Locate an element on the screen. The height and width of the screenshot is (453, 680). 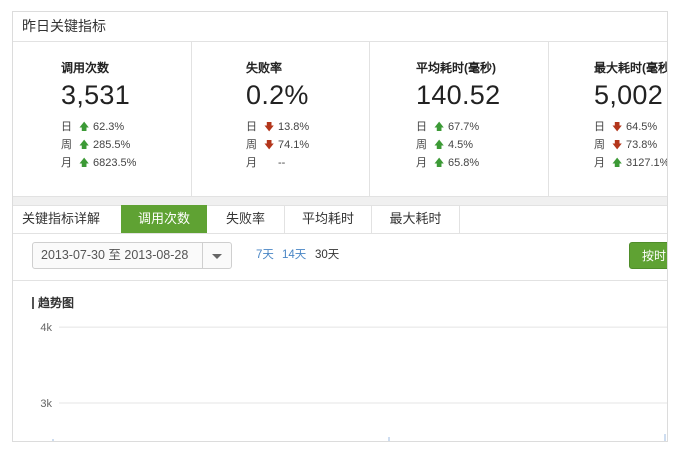
metric-tabs: 关键指标详解 调用次数 失败率 平均耗时 最大耗时 is located at coordinates (340, 219).